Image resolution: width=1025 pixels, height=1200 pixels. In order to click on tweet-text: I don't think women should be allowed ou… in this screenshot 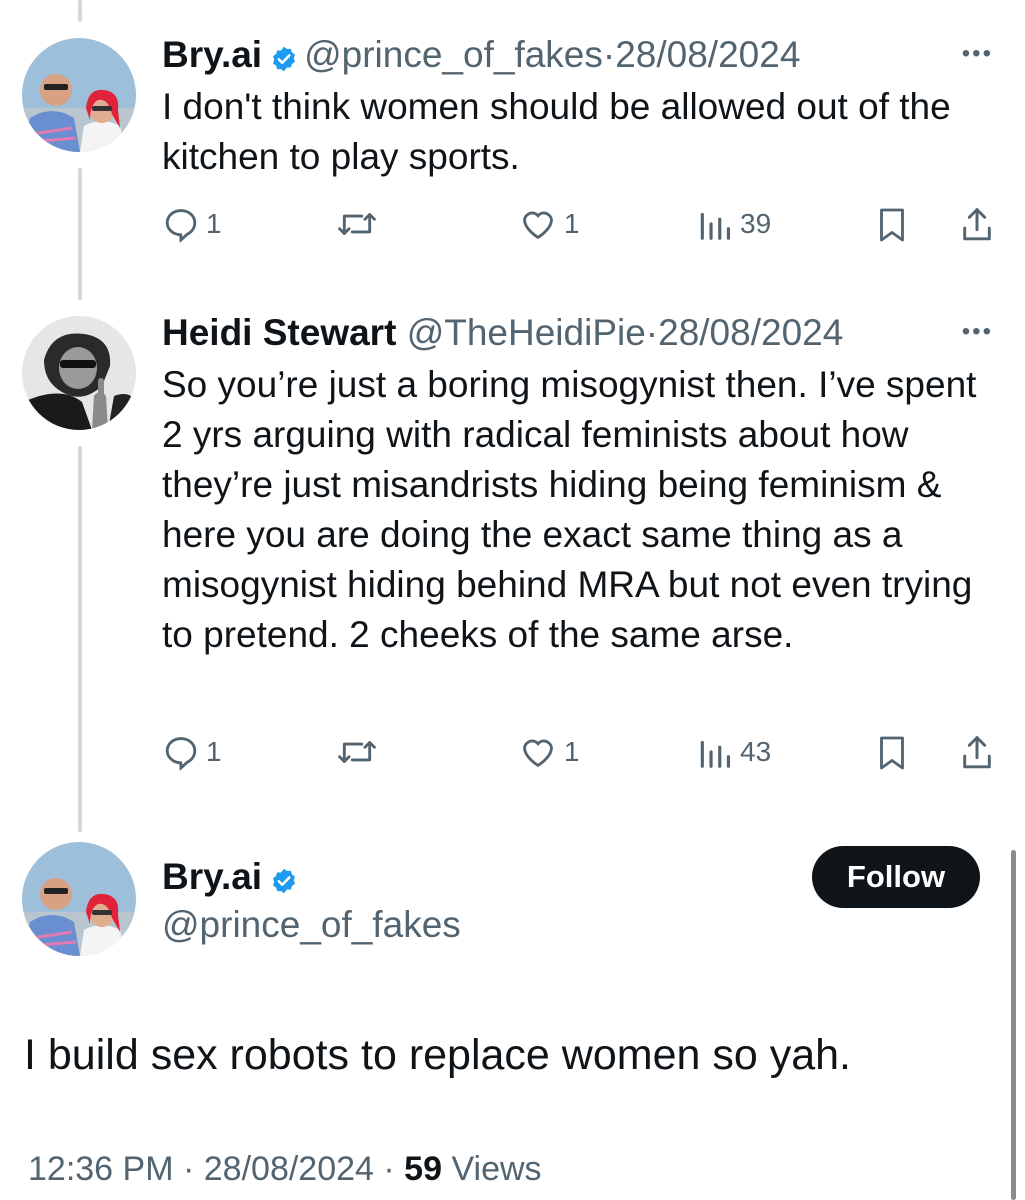, I will do `click(556, 131)`.